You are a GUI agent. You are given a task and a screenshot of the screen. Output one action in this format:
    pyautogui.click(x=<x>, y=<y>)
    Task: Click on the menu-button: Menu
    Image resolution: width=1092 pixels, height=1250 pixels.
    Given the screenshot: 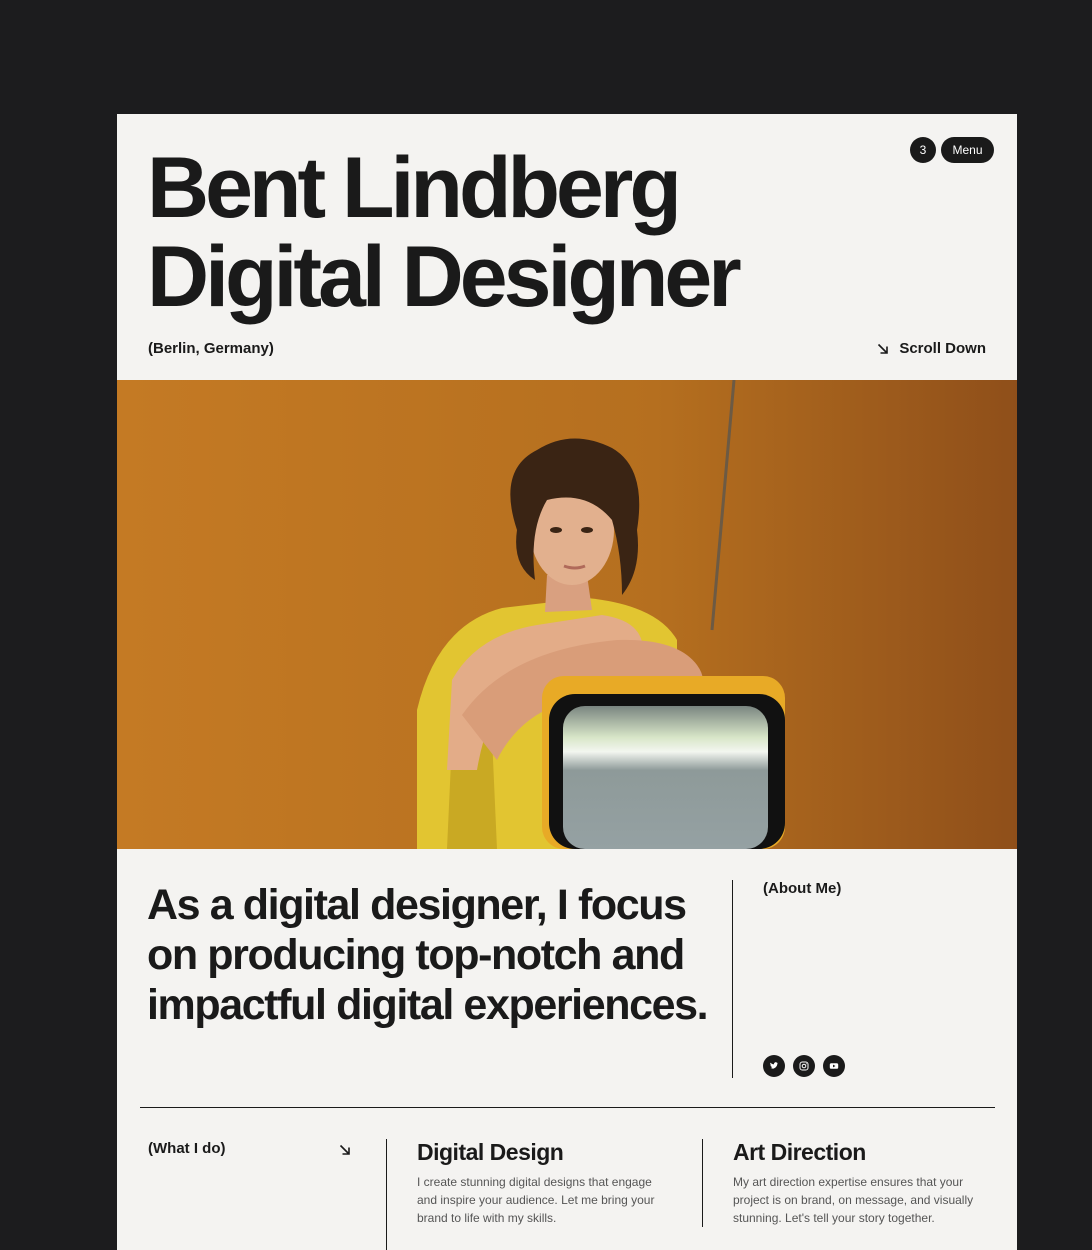 What is the action you would take?
    pyautogui.click(x=967, y=150)
    